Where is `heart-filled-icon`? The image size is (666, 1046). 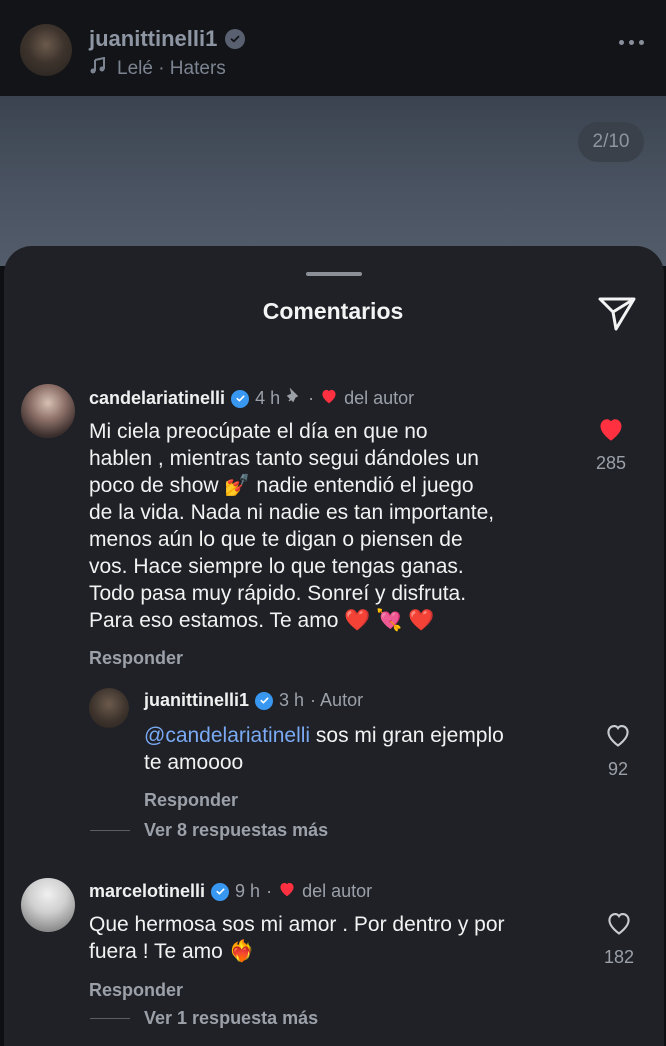 heart-filled-icon is located at coordinates (611, 431).